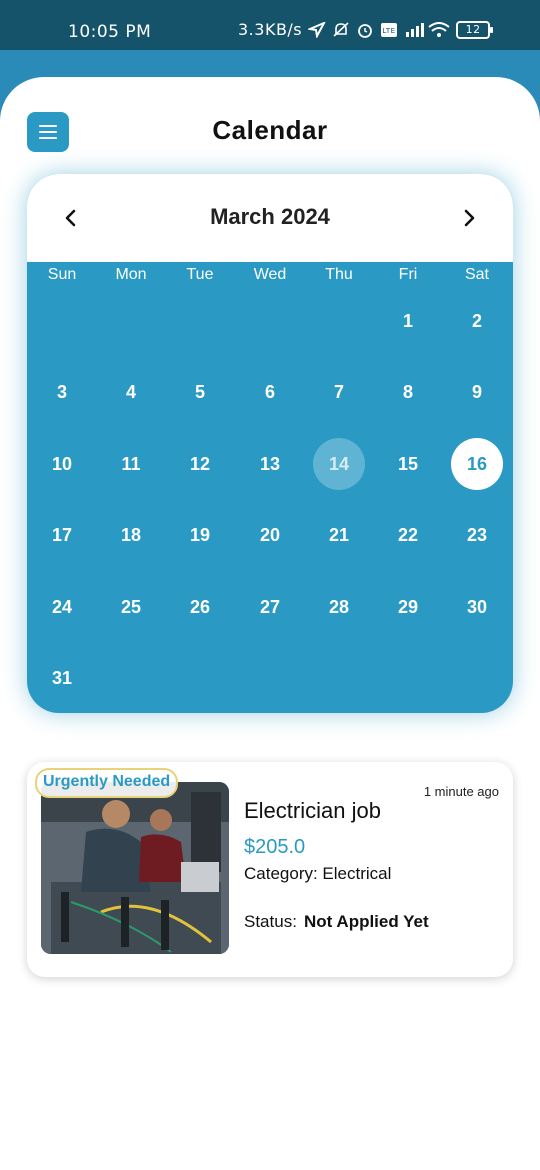  What do you see at coordinates (270, 464) in the screenshot?
I see `calendar-day-13: 13` at bounding box center [270, 464].